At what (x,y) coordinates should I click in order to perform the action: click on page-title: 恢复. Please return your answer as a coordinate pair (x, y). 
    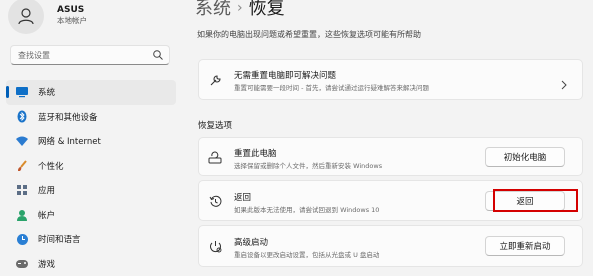
    Looking at the image, I should click on (267, 9).